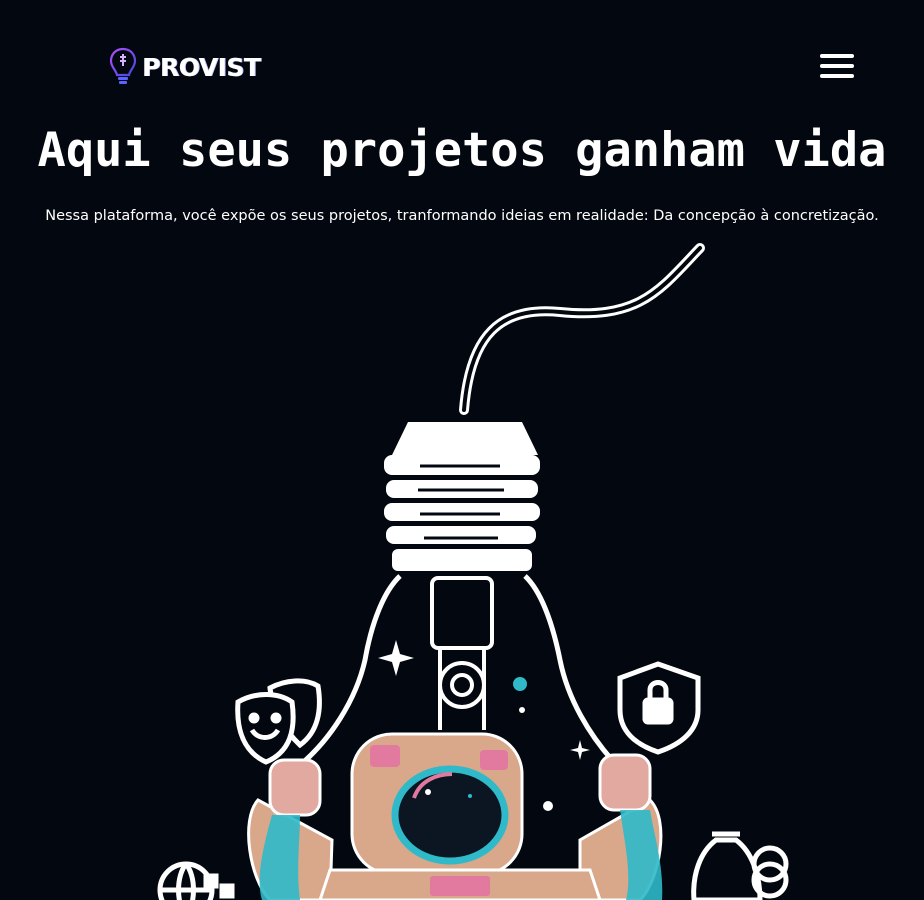 This screenshot has height=900, width=924. What do you see at coordinates (462, 150) in the screenshot?
I see `hero-title: Aqui seus projetos ganham vida` at bounding box center [462, 150].